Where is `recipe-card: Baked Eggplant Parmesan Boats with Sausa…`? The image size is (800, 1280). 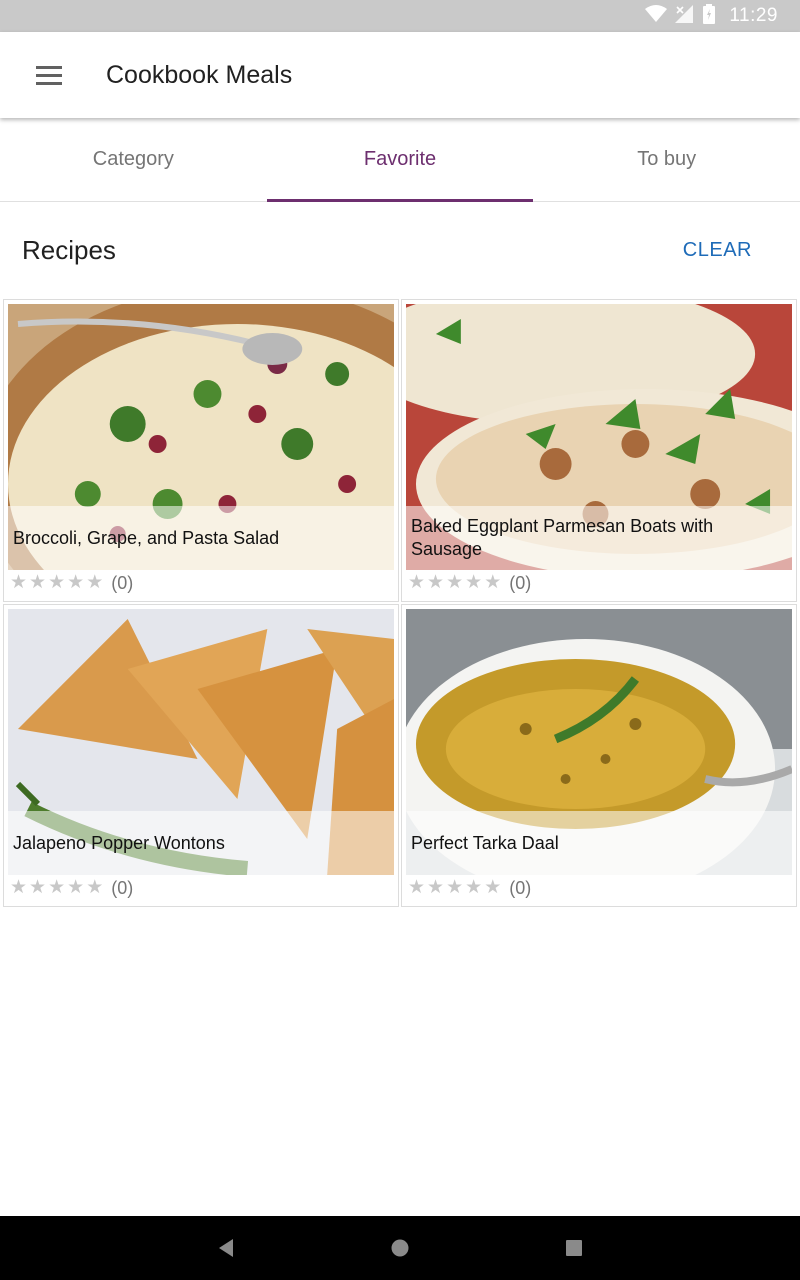 recipe-card: Baked Eggplant Parmesan Boats with Sausa… is located at coordinates (599, 450).